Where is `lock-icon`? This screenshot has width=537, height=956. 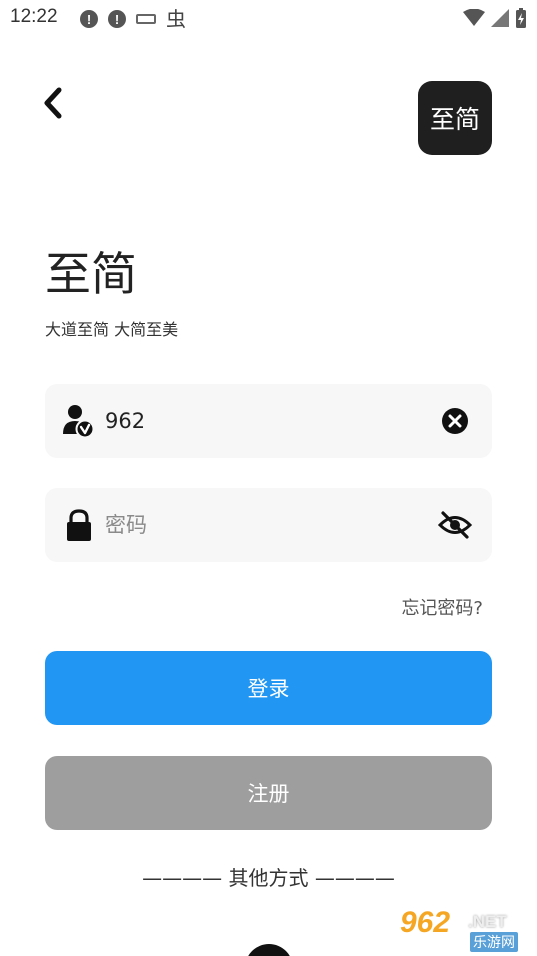 lock-icon is located at coordinates (79, 525).